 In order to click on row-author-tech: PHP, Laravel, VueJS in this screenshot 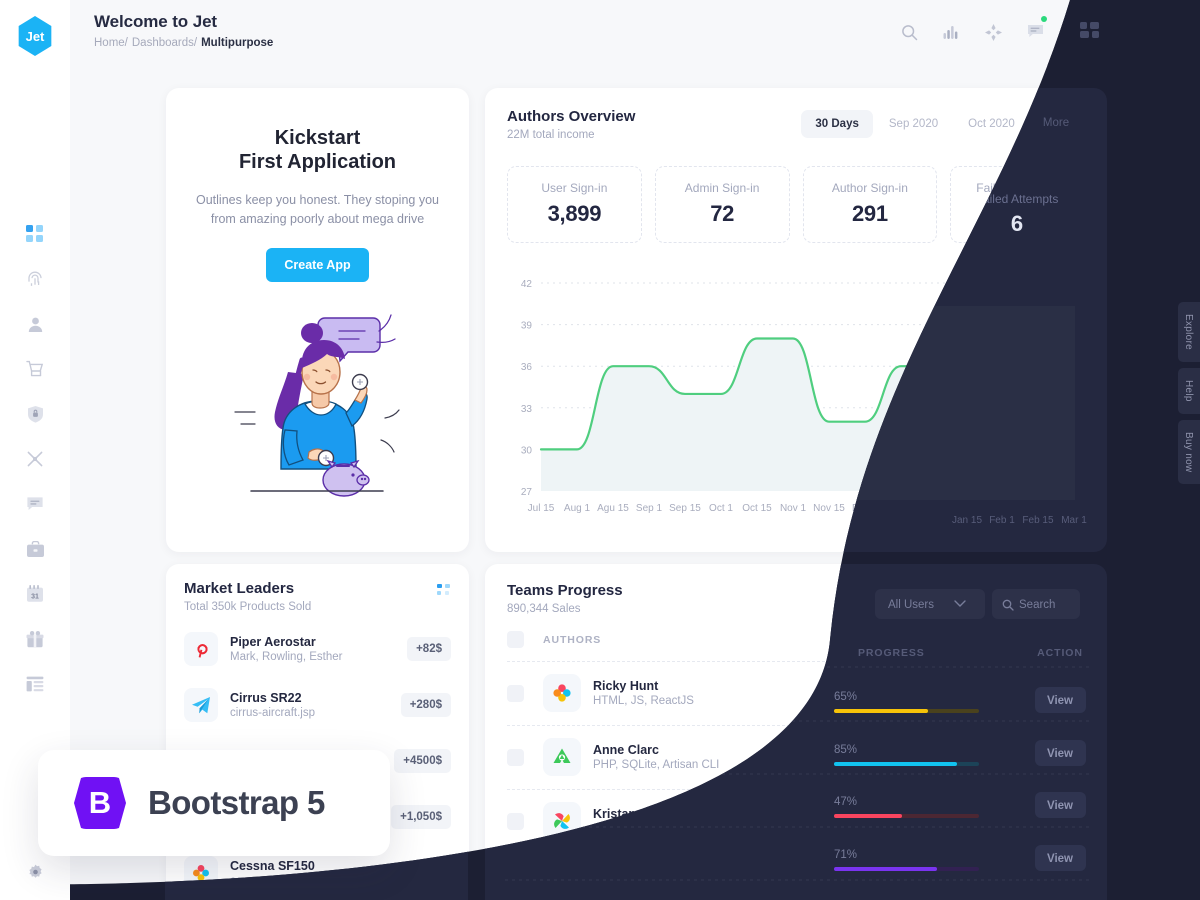, I will do `click(646, 829)`.